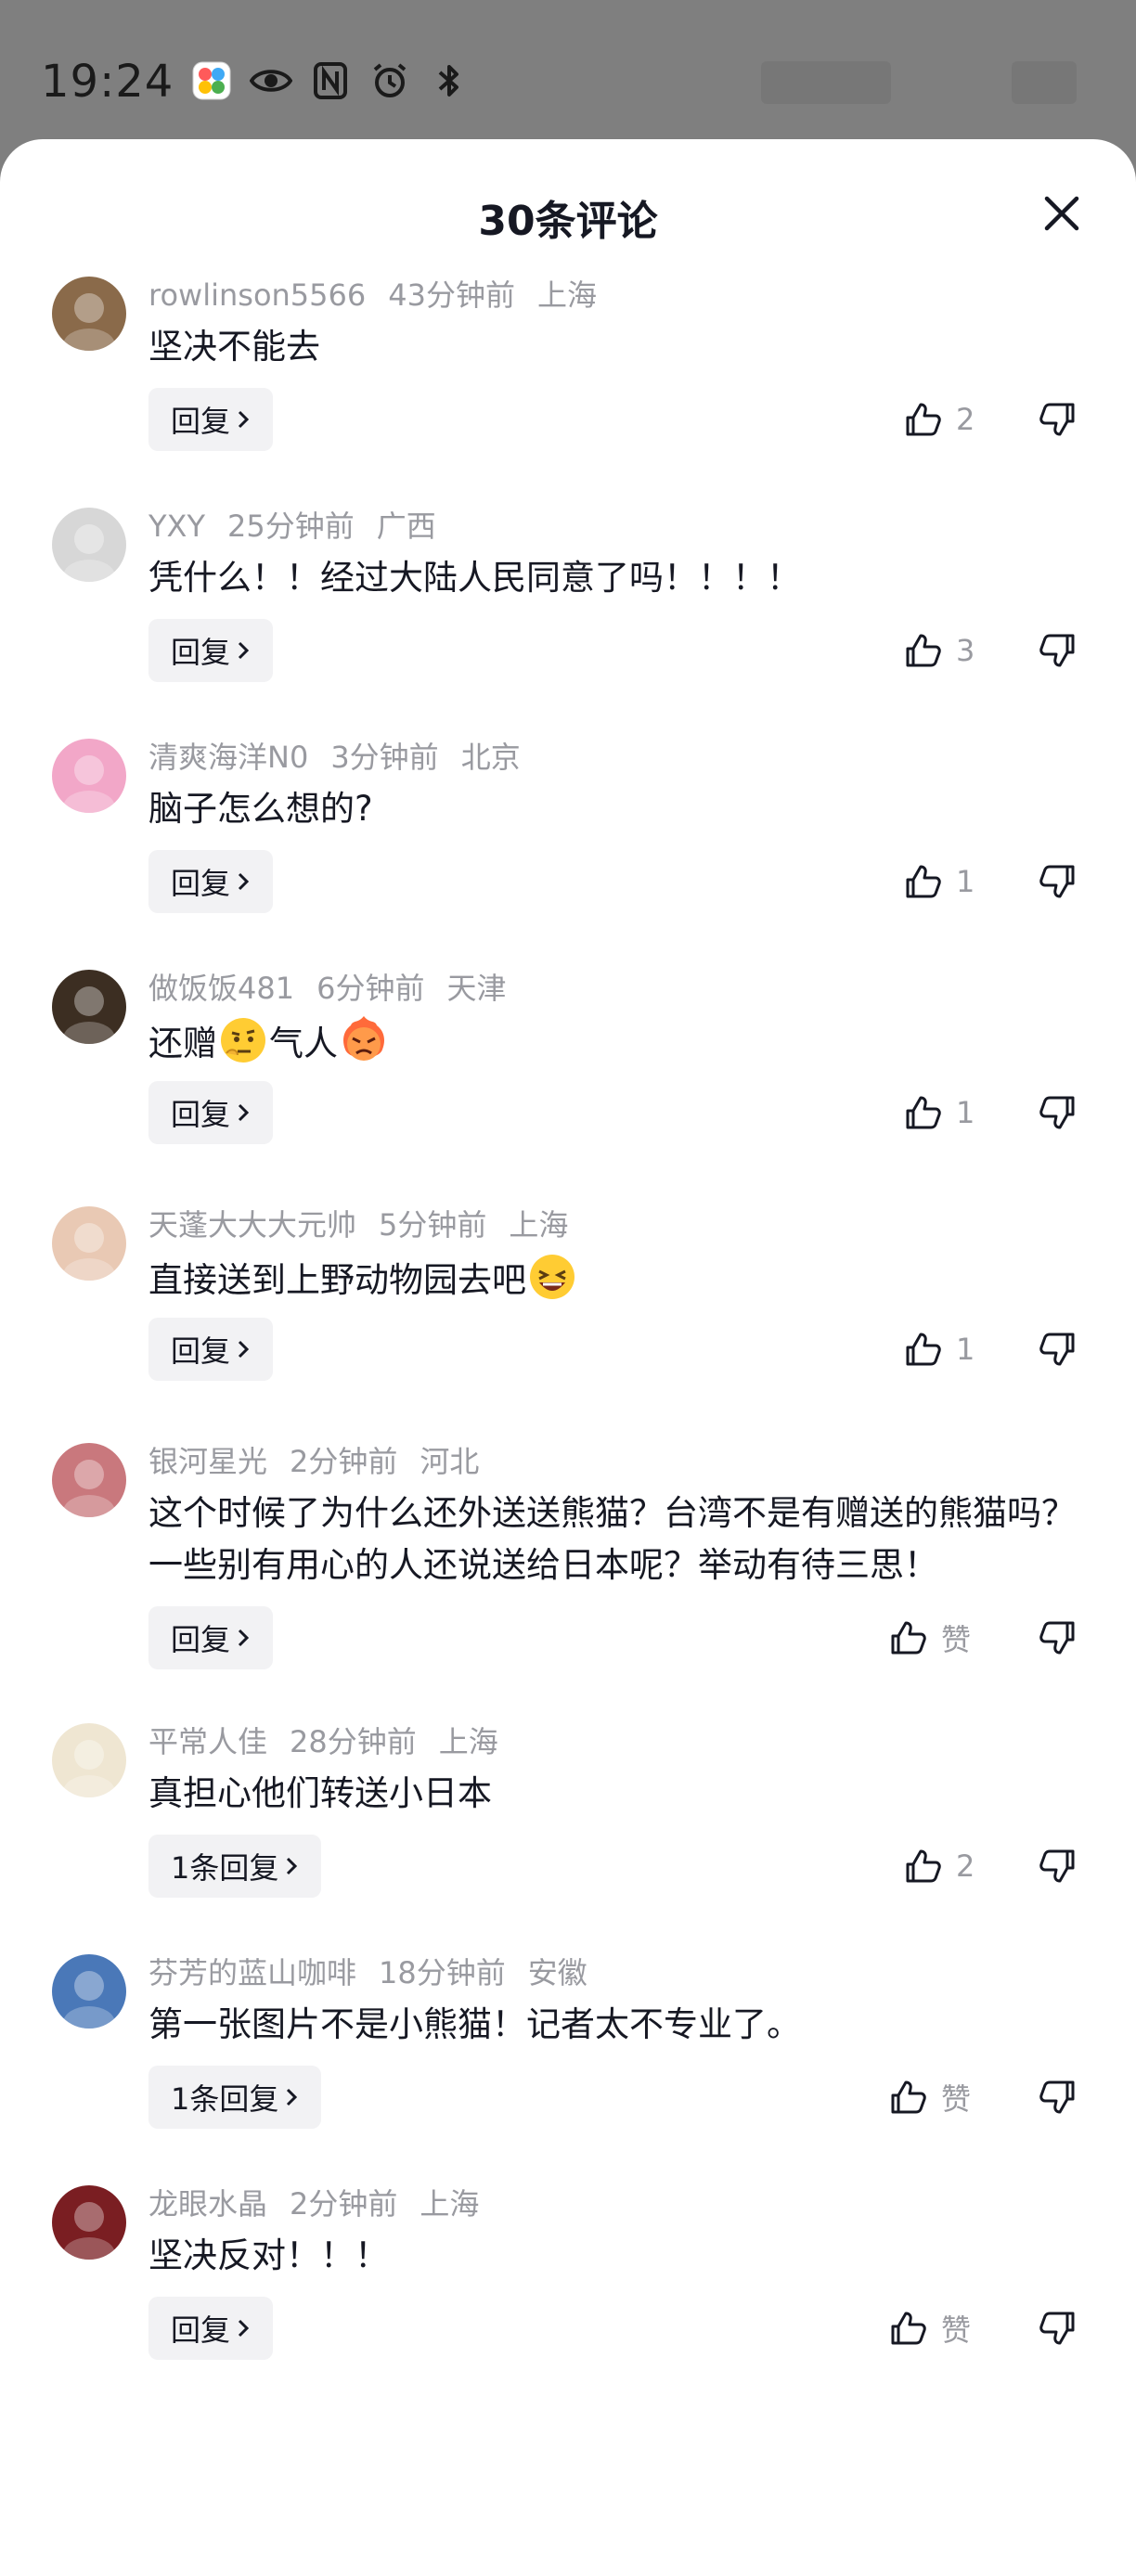 This screenshot has width=1136, height=2576. What do you see at coordinates (965, 1866) in the screenshot?
I see `like-count: 2` at bounding box center [965, 1866].